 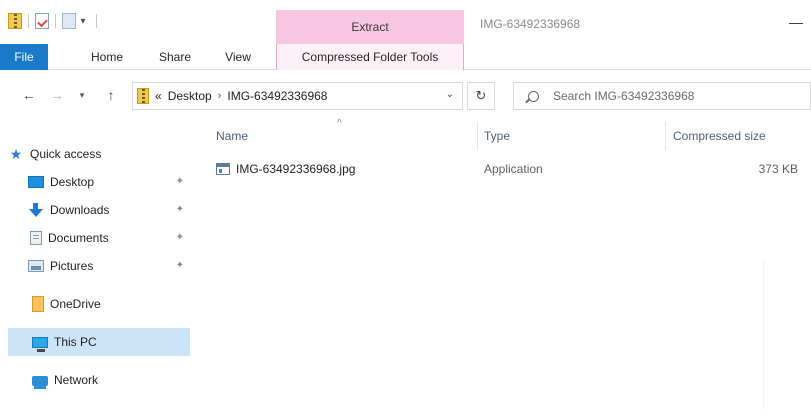 What do you see at coordinates (57, 95) in the screenshot?
I see `forward-button: →` at bounding box center [57, 95].